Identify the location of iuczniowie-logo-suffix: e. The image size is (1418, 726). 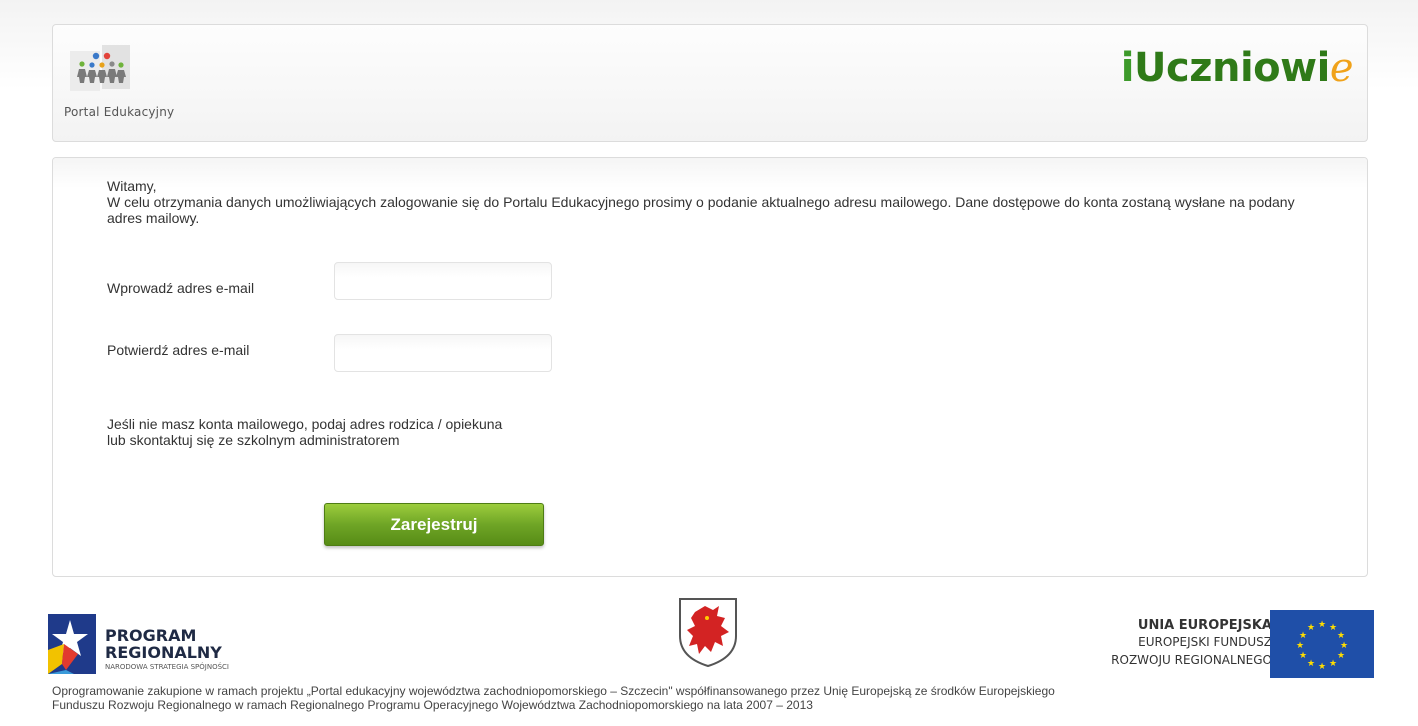
(1341, 68).